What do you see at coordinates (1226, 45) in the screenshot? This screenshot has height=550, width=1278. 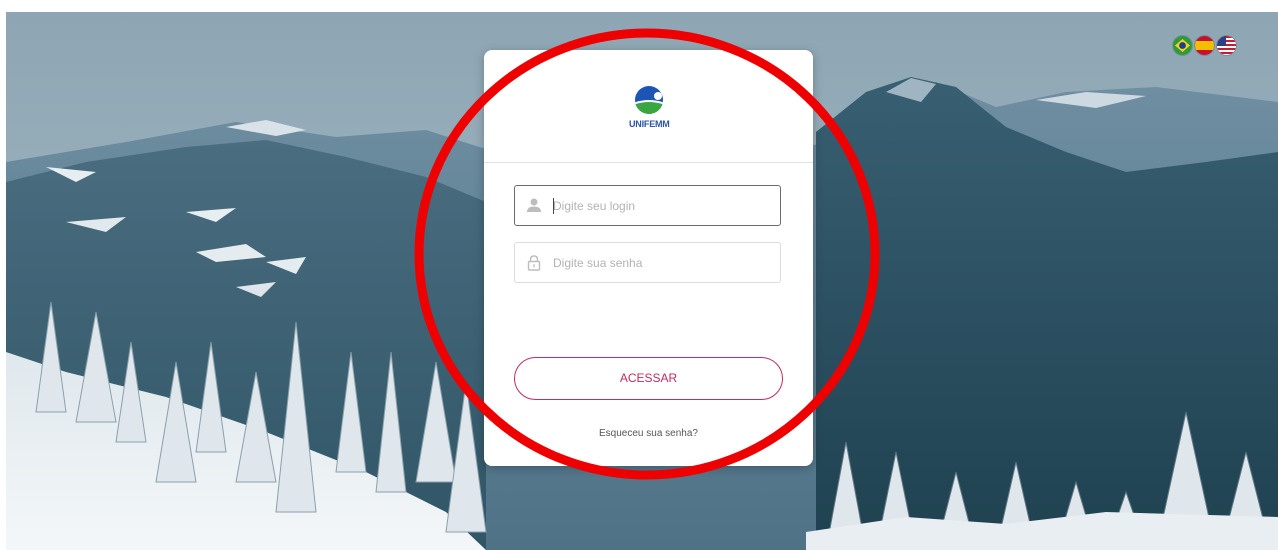 I see `usa-flag-icon` at bounding box center [1226, 45].